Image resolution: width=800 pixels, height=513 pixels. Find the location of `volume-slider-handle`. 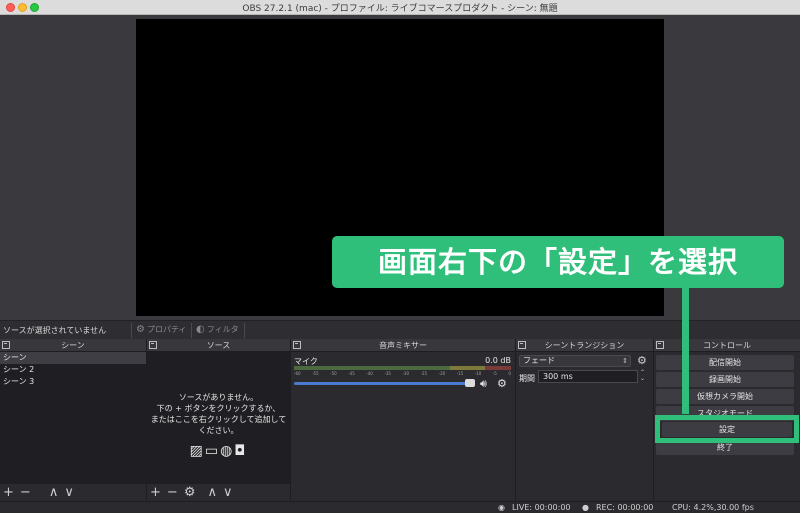

volume-slider-handle is located at coordinates (470, 383).